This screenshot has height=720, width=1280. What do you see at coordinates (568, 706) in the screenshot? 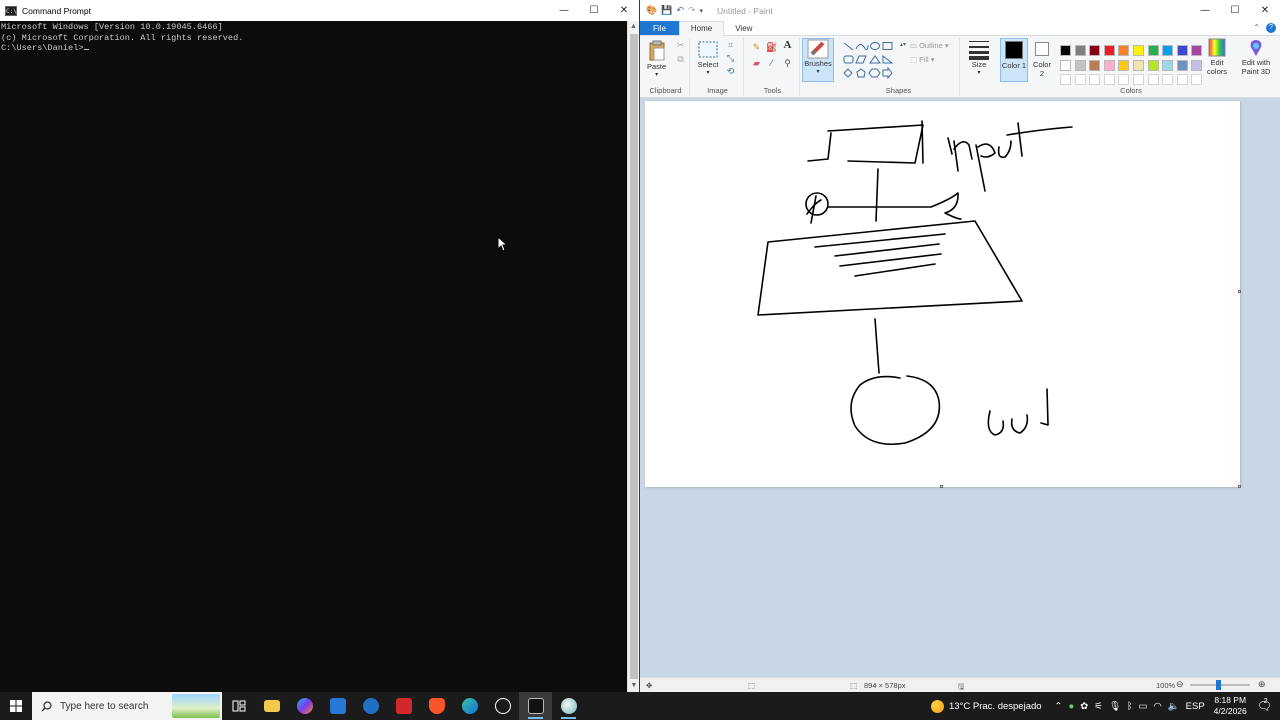
I see `taskbar-paint` at bounding box center [568, 706].